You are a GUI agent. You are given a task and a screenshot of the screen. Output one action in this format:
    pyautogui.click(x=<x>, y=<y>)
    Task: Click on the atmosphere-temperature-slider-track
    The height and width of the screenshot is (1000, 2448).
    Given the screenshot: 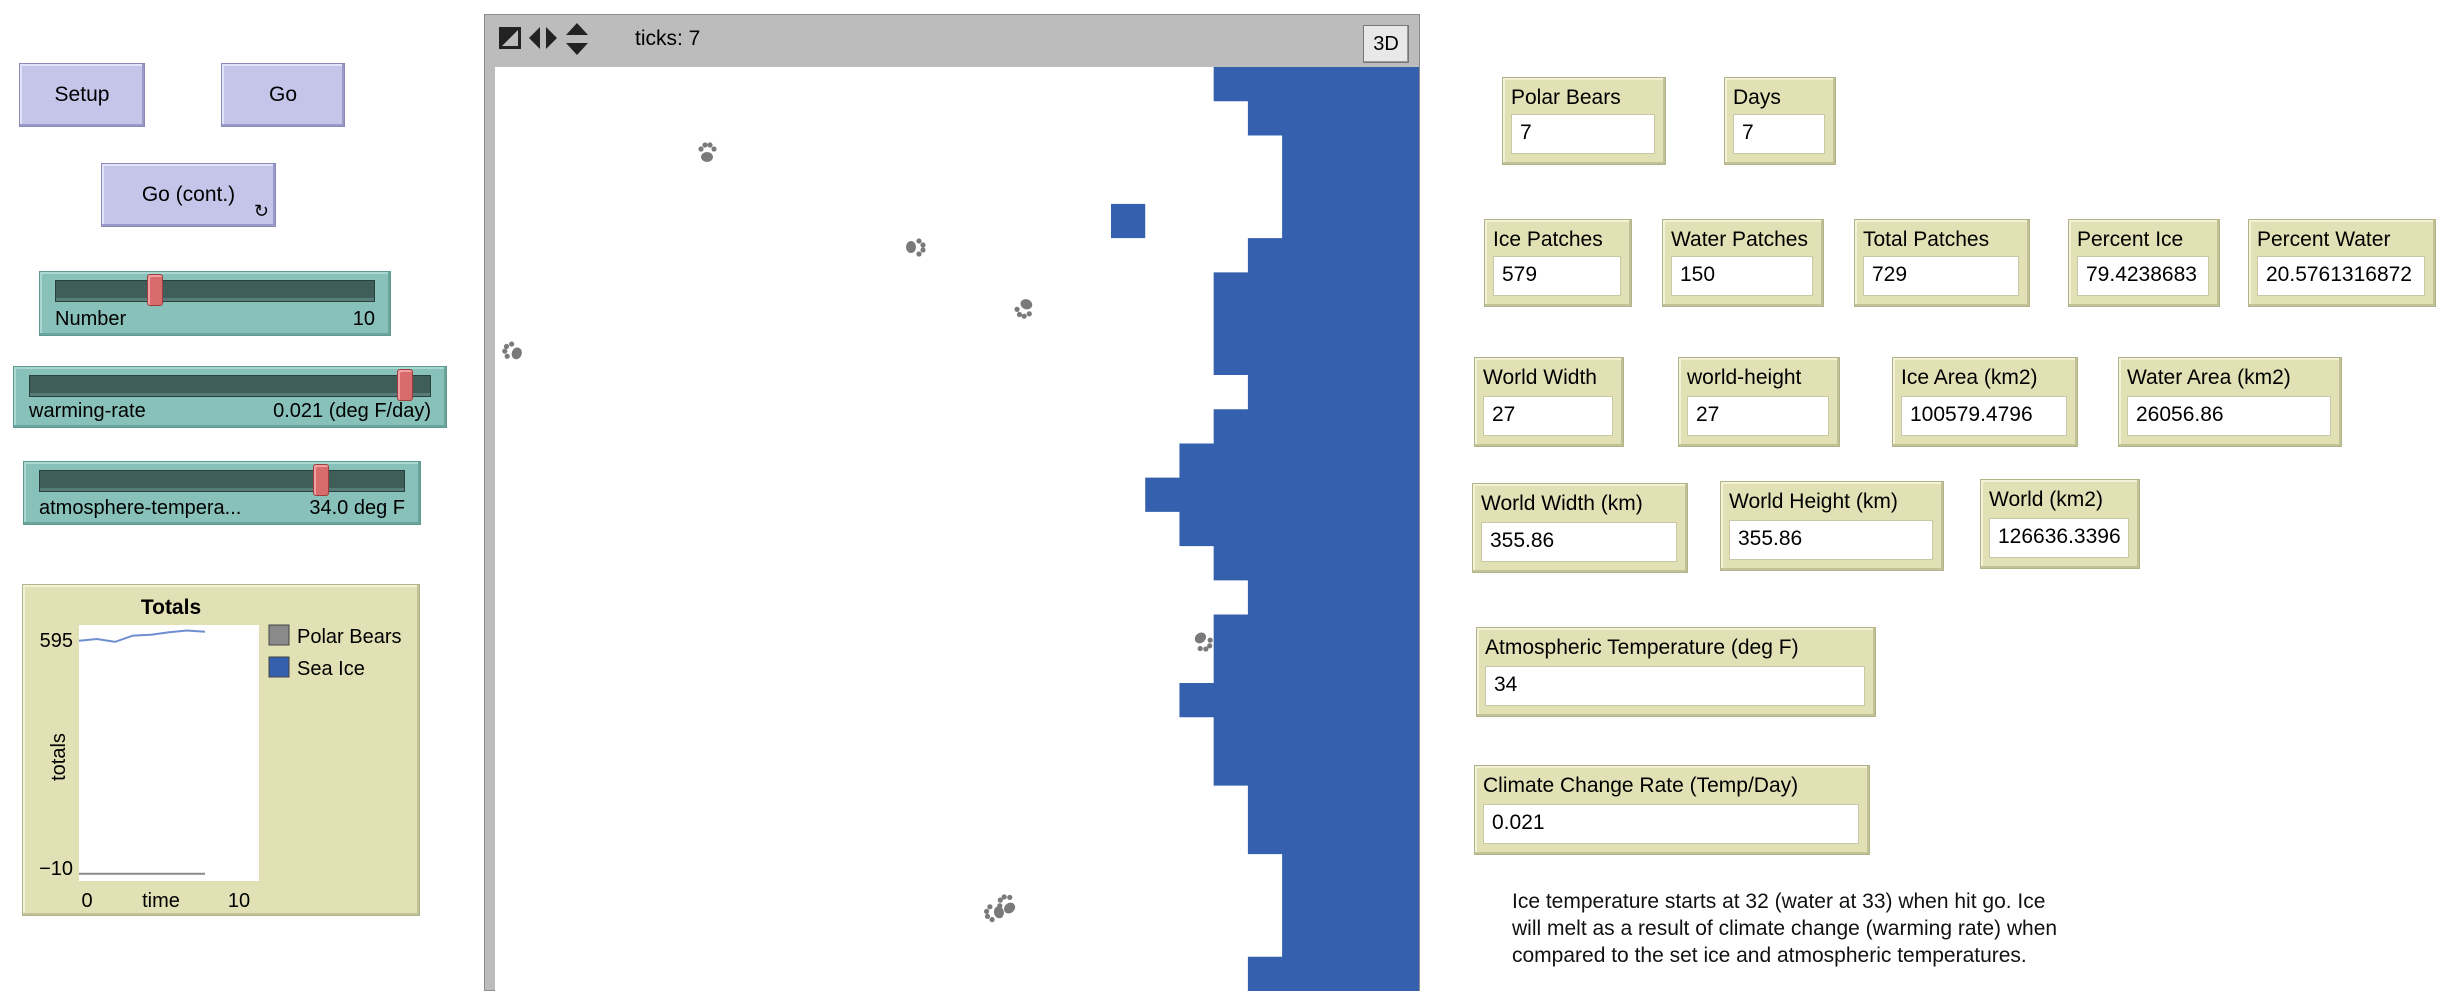 What is the action you would take?
    pyautogui.click(x=222, y=480)
    